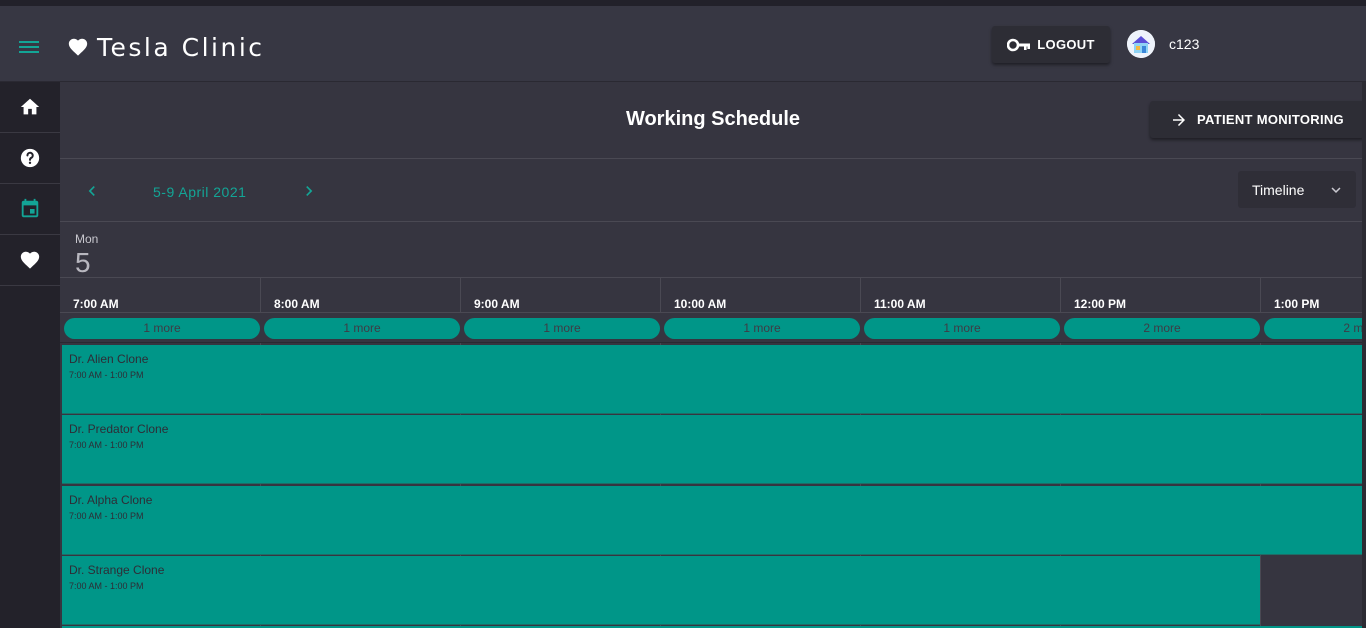 The image size is (1366, 628). I want to click on scrollbar, so click(1364, 355).